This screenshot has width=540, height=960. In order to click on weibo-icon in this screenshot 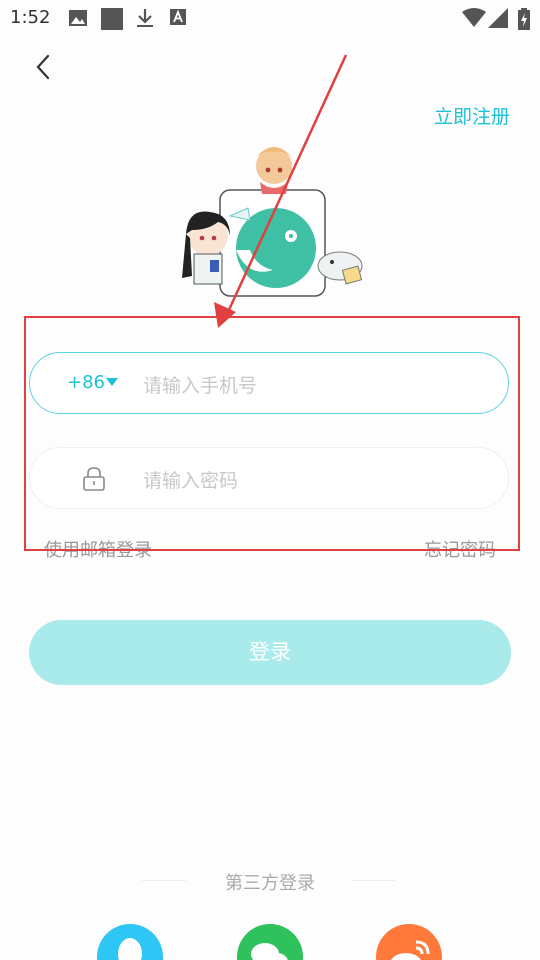, I will do `click(410, 950)`.